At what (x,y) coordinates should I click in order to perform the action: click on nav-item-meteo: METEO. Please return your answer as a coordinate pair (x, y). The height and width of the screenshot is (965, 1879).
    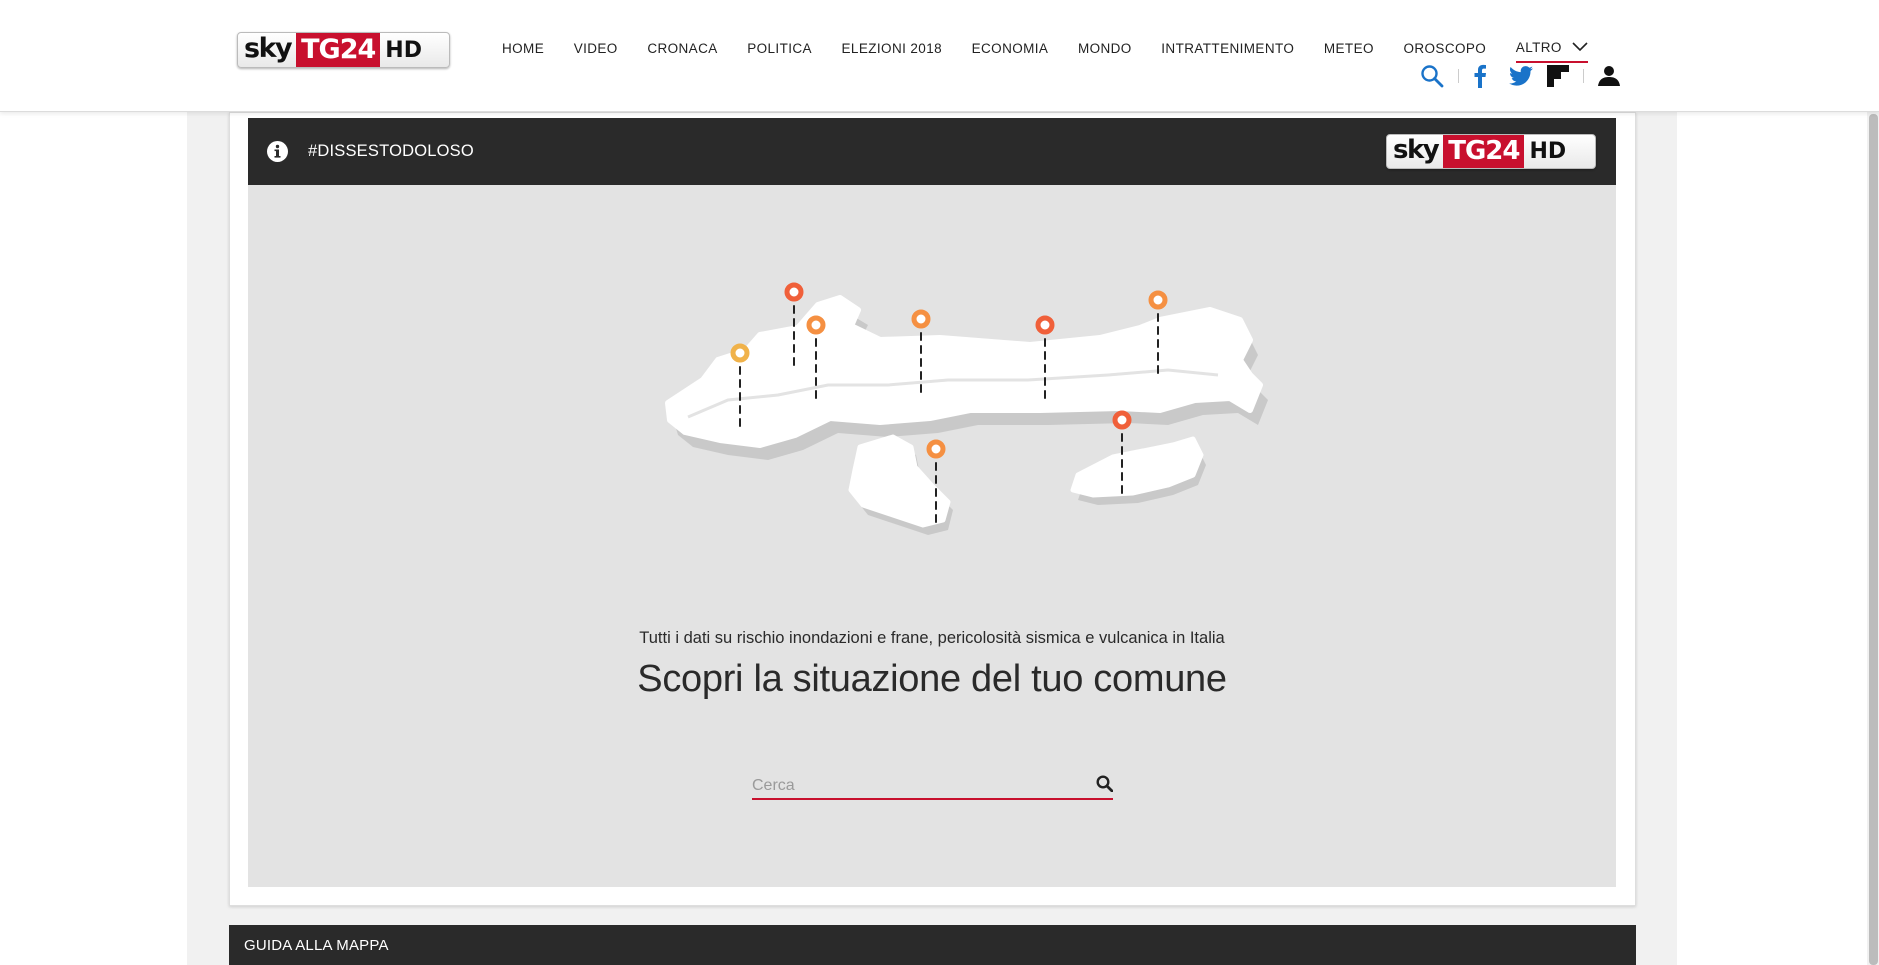
    Looking at the image, I should click on (1349, 51).